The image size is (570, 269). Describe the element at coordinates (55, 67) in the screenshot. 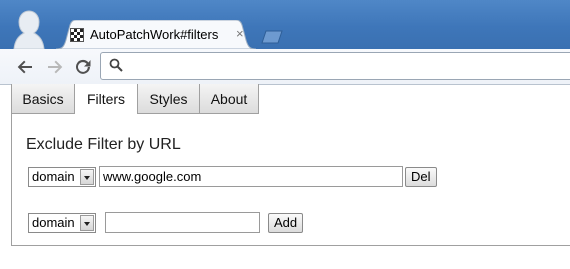

I see `forward-arrow-icon` at that location.